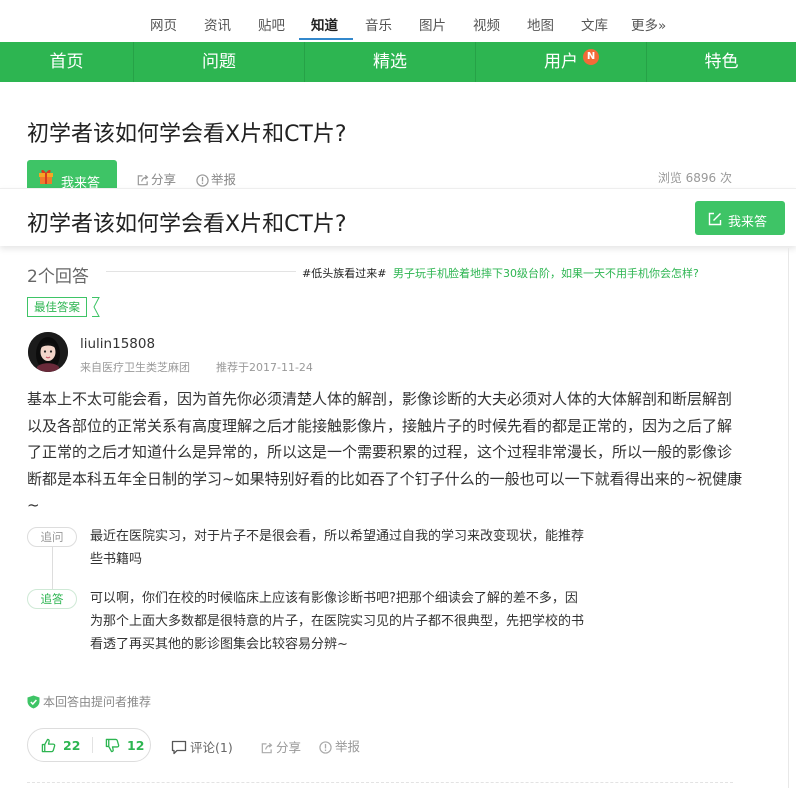  What do you see at coordinates (112, 745) in the screenshot?
I see `thumbs-down-icon` at bounding box center [112, 745].